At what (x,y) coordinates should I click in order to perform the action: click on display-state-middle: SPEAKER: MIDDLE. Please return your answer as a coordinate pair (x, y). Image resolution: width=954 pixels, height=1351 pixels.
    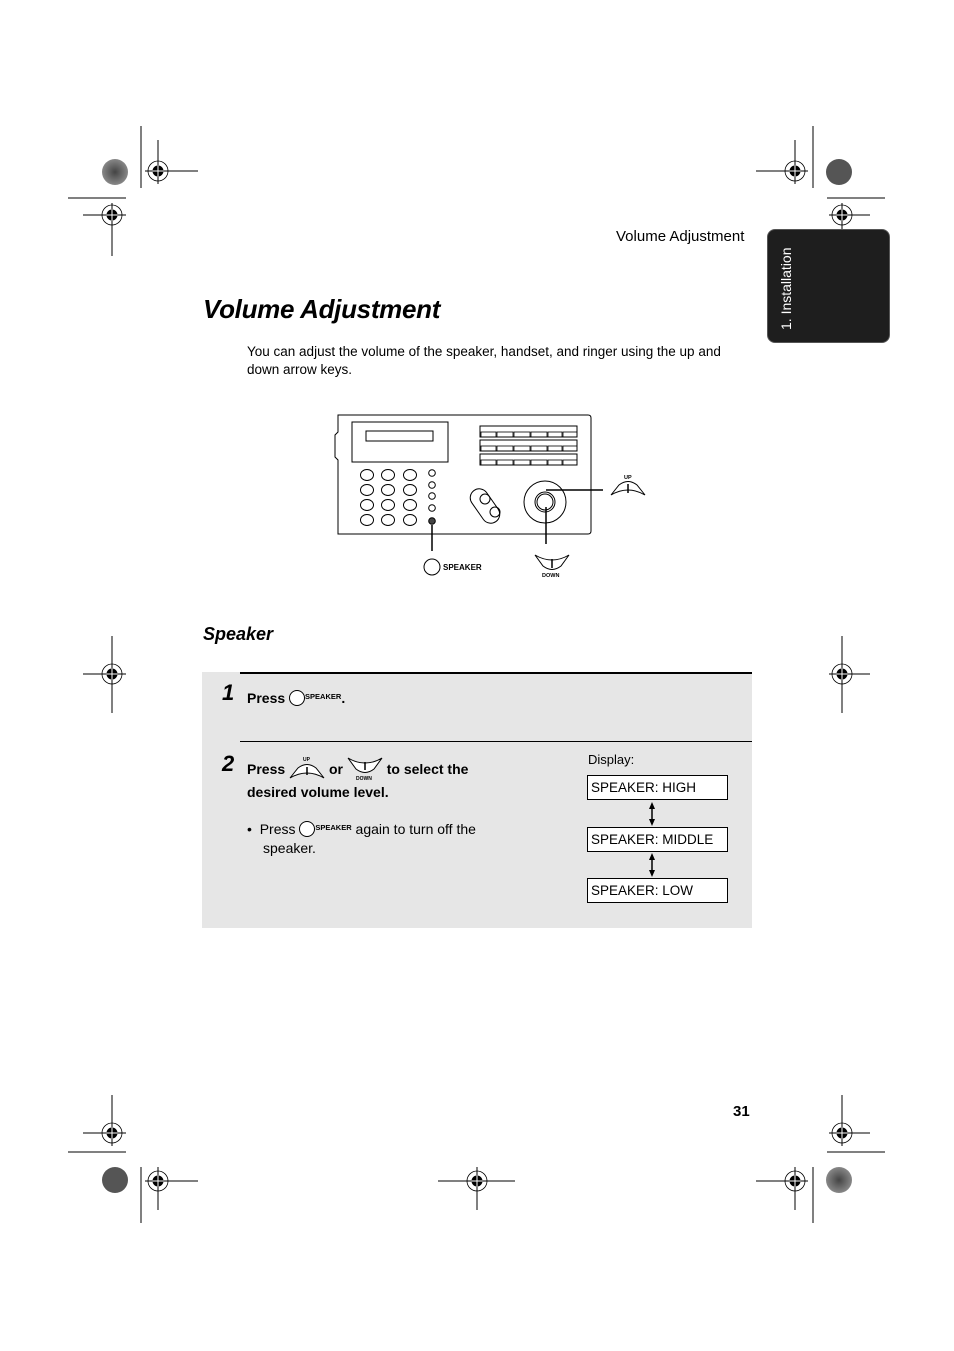
    Looking at the image, I should click on (657, 839).